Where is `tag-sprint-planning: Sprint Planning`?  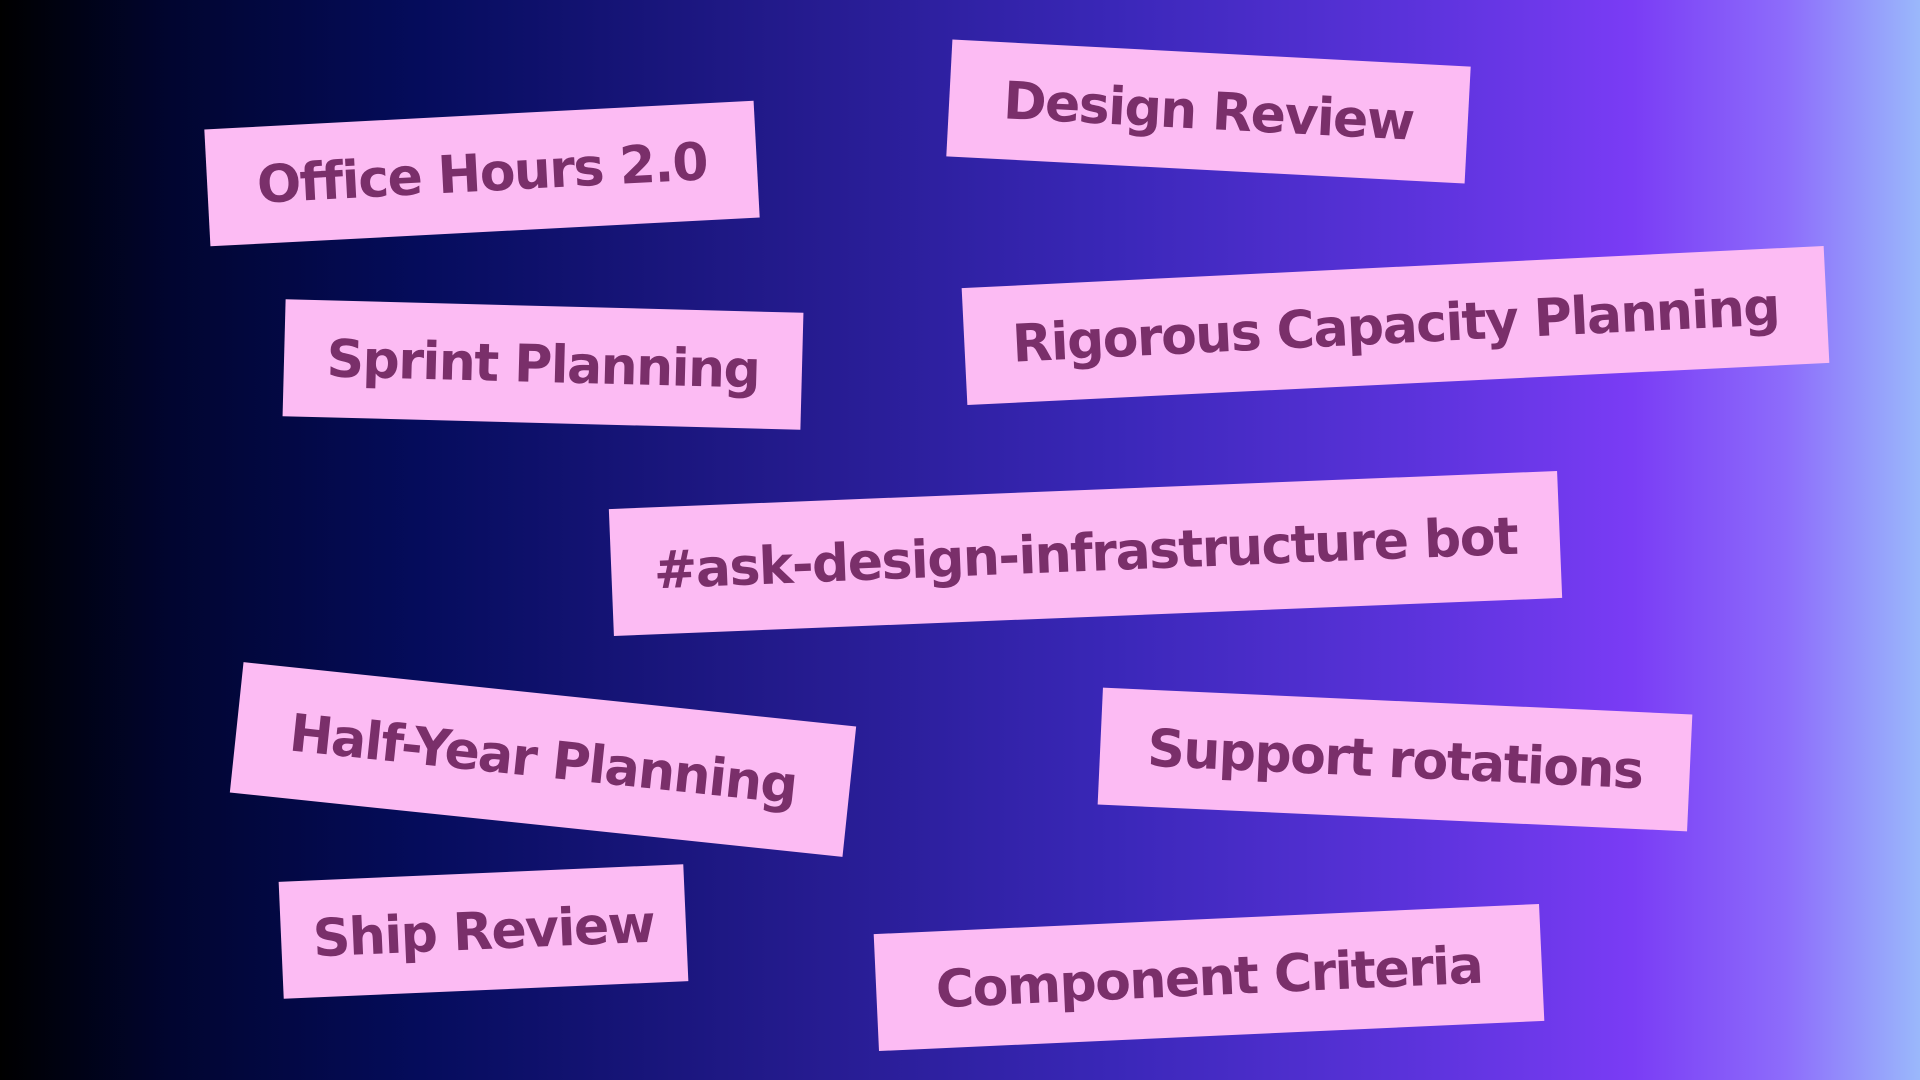
tag-sprint-planning: Sprint Planning is located at coordinates (543, 364).